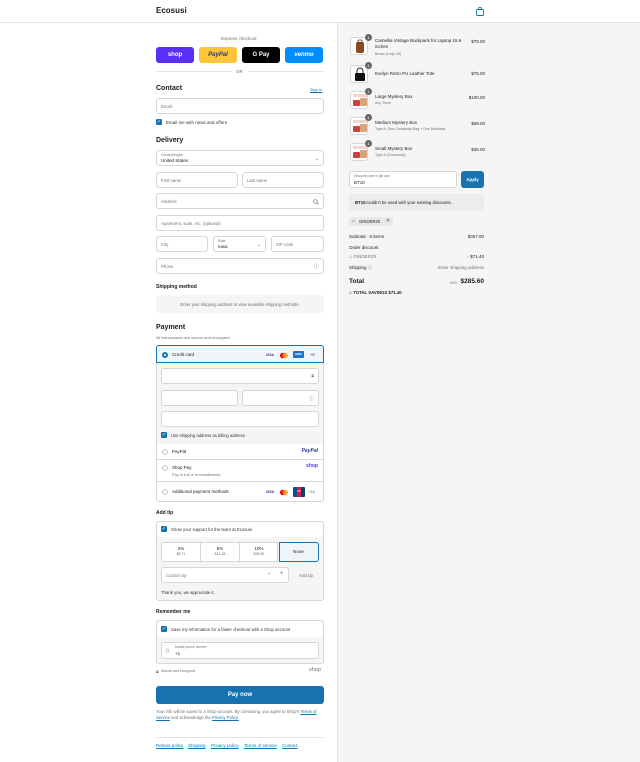 This screenshot has width=640, height=762. What do you see at coordinates (354, 221) in the screenshot?
I see `tag-icon: ⌂` at bounding box center [354, 221].